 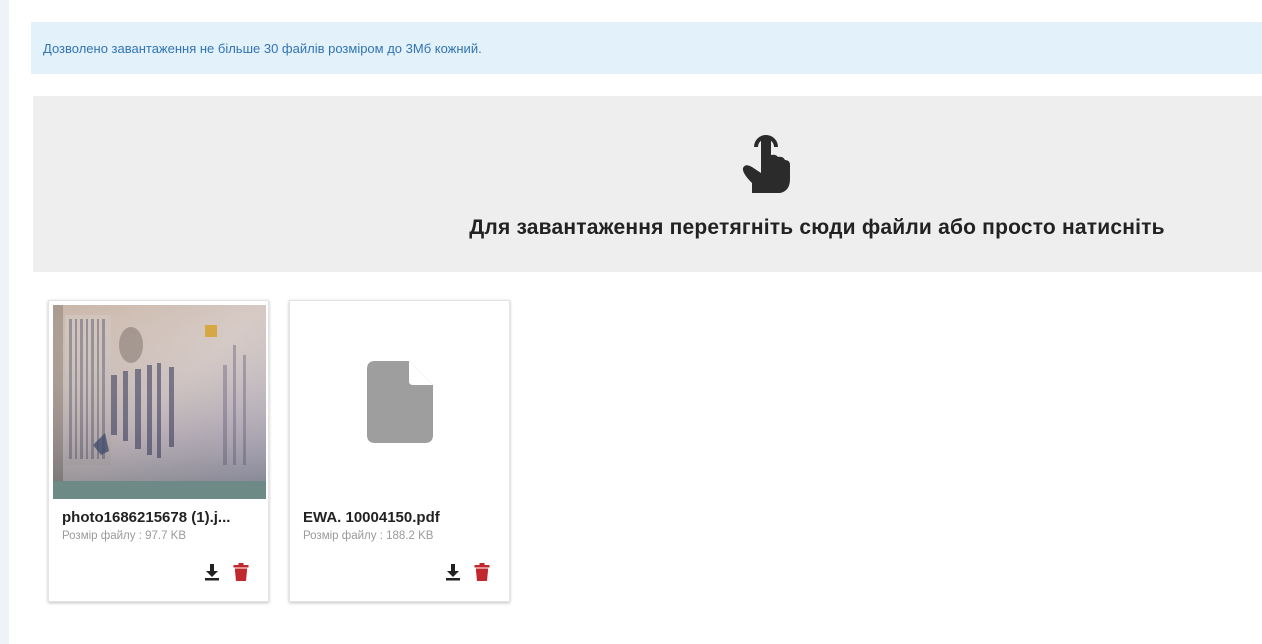 I want to click on file-icon, so click(x=400, y=402).